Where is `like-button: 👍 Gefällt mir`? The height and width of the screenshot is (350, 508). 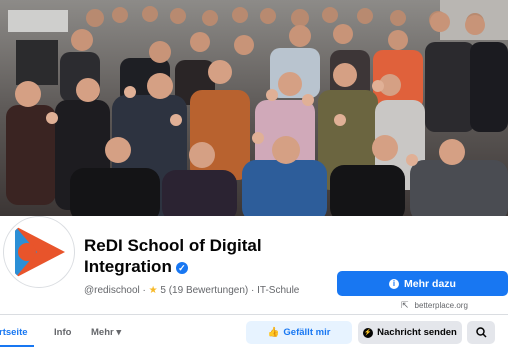
like-button: 👍 Gefällt mir is located at coordinates (299, 332).